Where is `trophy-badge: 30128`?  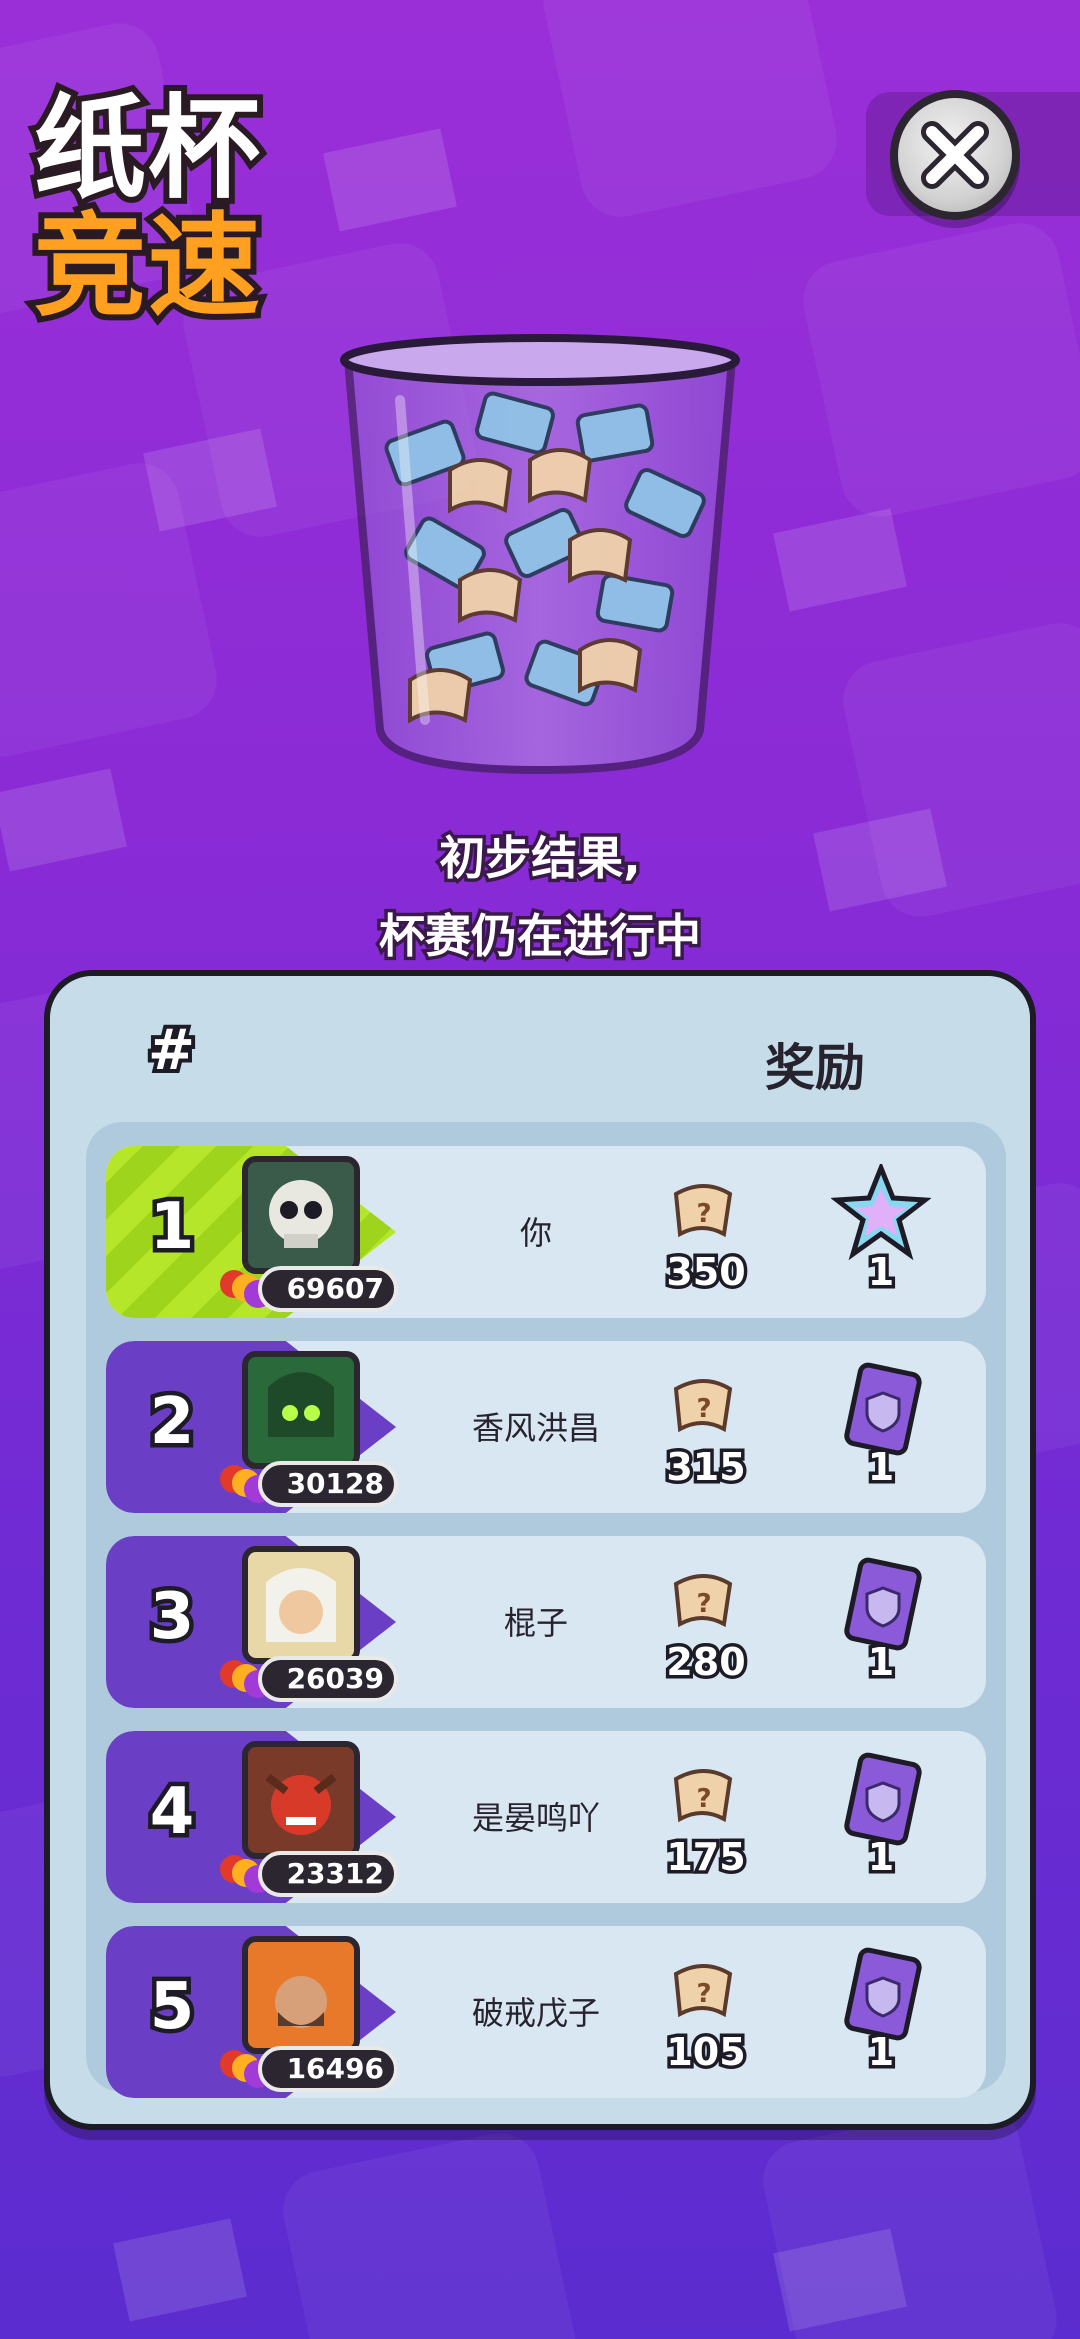
trophy-badge: 30128 is located at coordinates (308, 1482).